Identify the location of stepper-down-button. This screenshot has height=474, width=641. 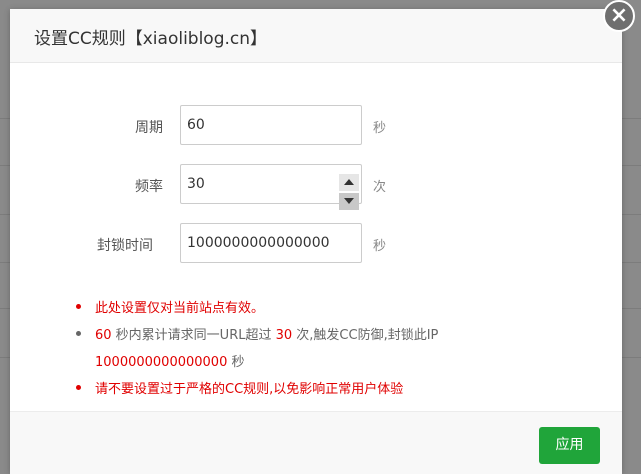
(349, 201).